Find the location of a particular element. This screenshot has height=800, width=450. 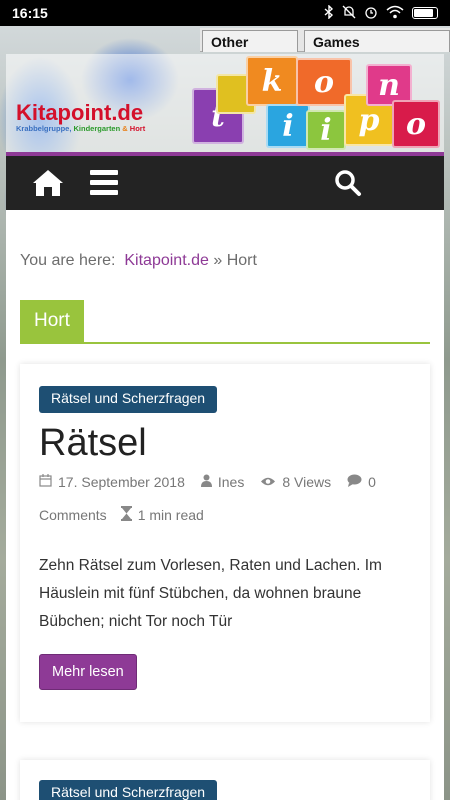

home-icon is located at coordinates (48, 183).